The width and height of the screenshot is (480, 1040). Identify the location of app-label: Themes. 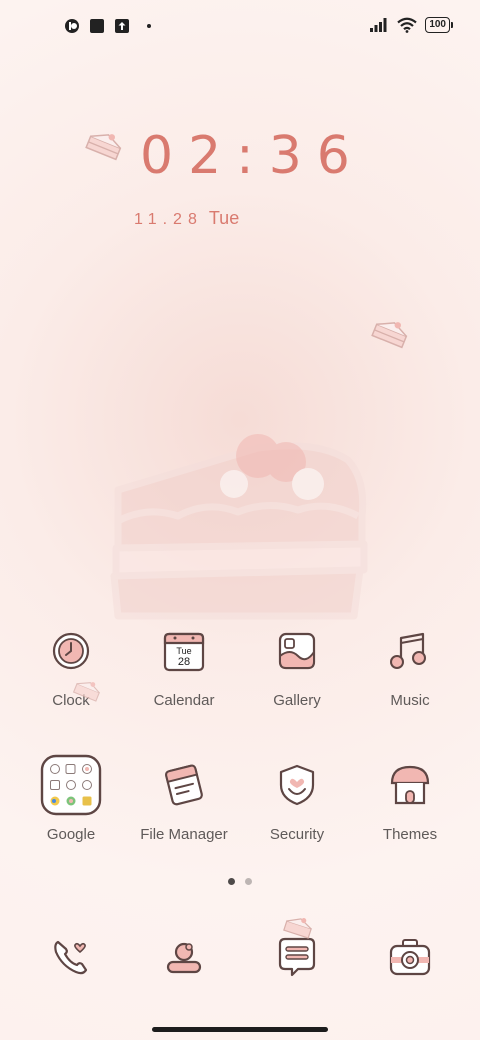
(410, 834).